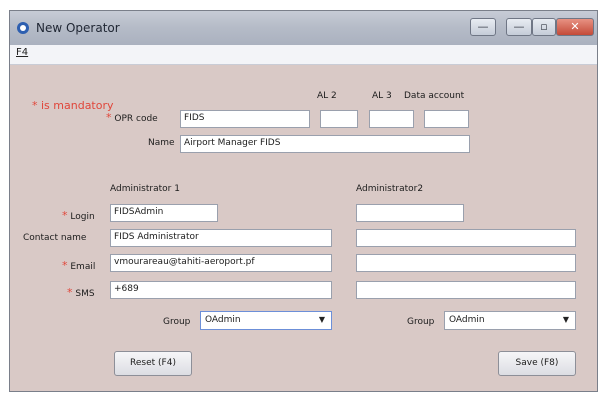 The height and width of the screenshot is (397, 603). Describe the element at coordinates (221, 238) in the screenshot. I see `admin1-contact-field: FIDS Administrator` at that location.